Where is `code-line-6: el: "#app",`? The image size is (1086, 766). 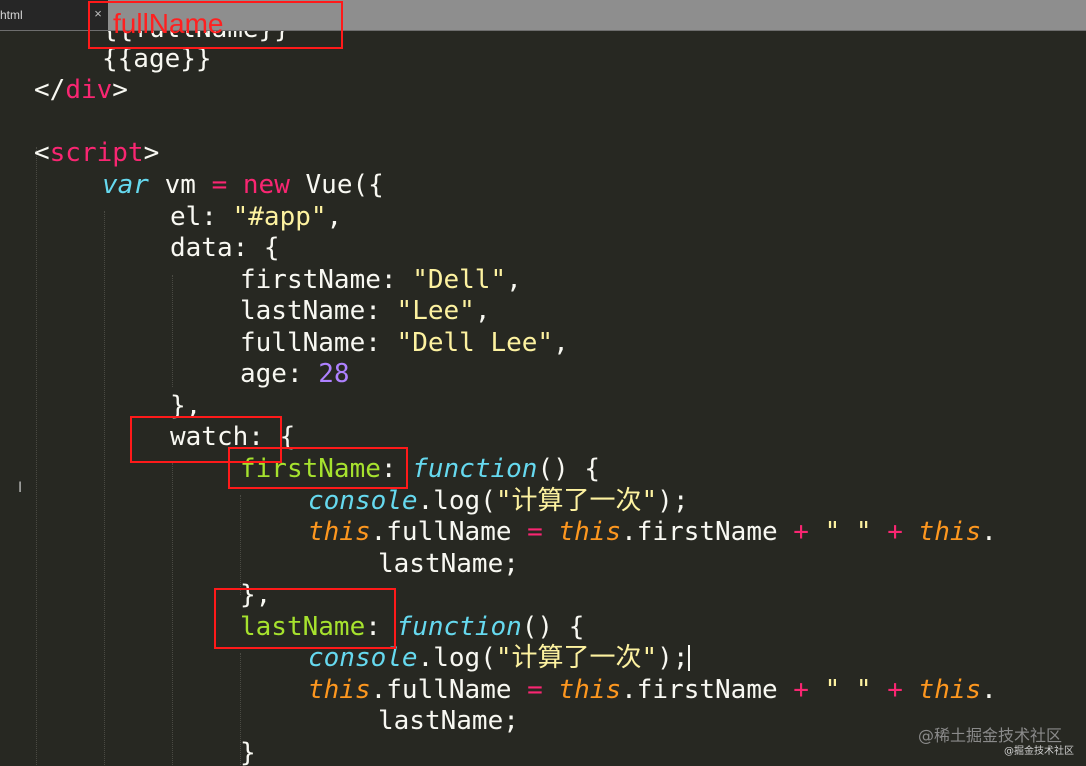
code-line-6: el: "#app", is located at coordinates (256, 217).